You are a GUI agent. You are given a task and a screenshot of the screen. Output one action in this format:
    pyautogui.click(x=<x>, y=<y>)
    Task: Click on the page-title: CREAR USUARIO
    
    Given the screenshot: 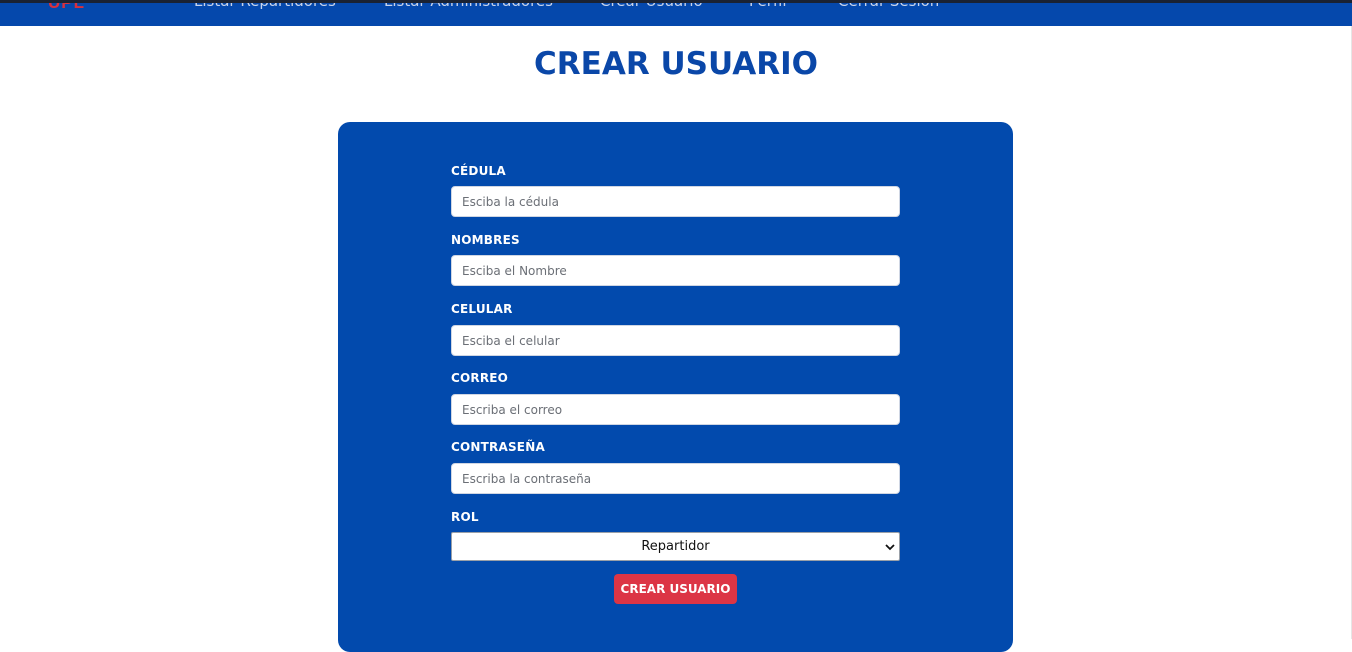 What is the action you would take?
    pyautogui.click(x=676, y=64)
    